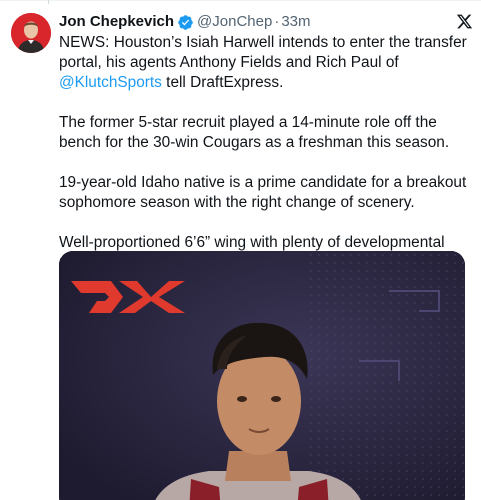 This screenshot has height=500, width=481. Describe the element at coordinates (116, 22) in the screenshot. I see `author-name: Jon Chepkevich` at that location.